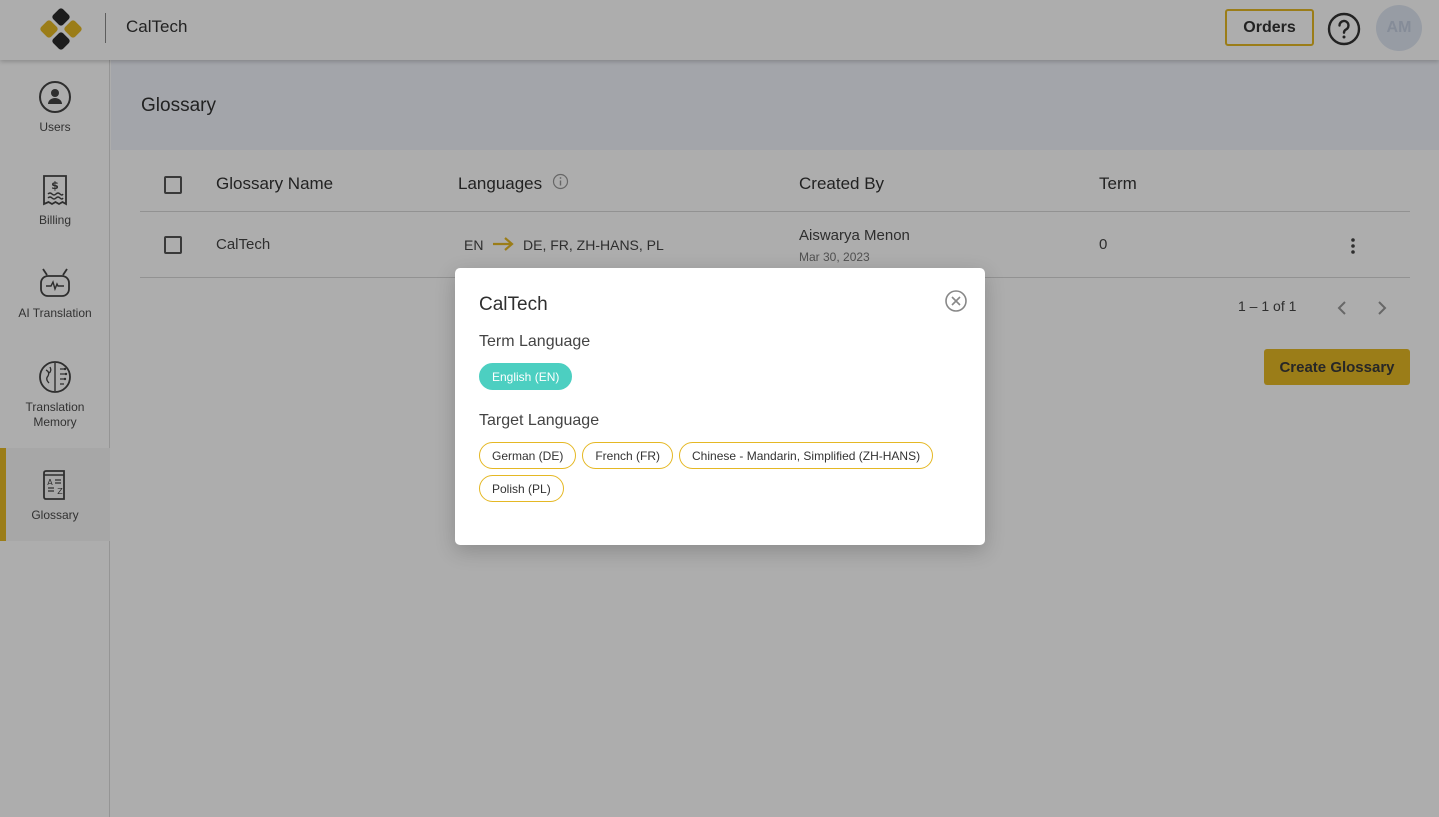 The width and height of the screenshot is (1439, 817). Describe the element at coordinates (806, 455) in the screenshot. I see `target-language-chip: Chinese - Mandarin, Simplified (ZH-HANS)` at that location.